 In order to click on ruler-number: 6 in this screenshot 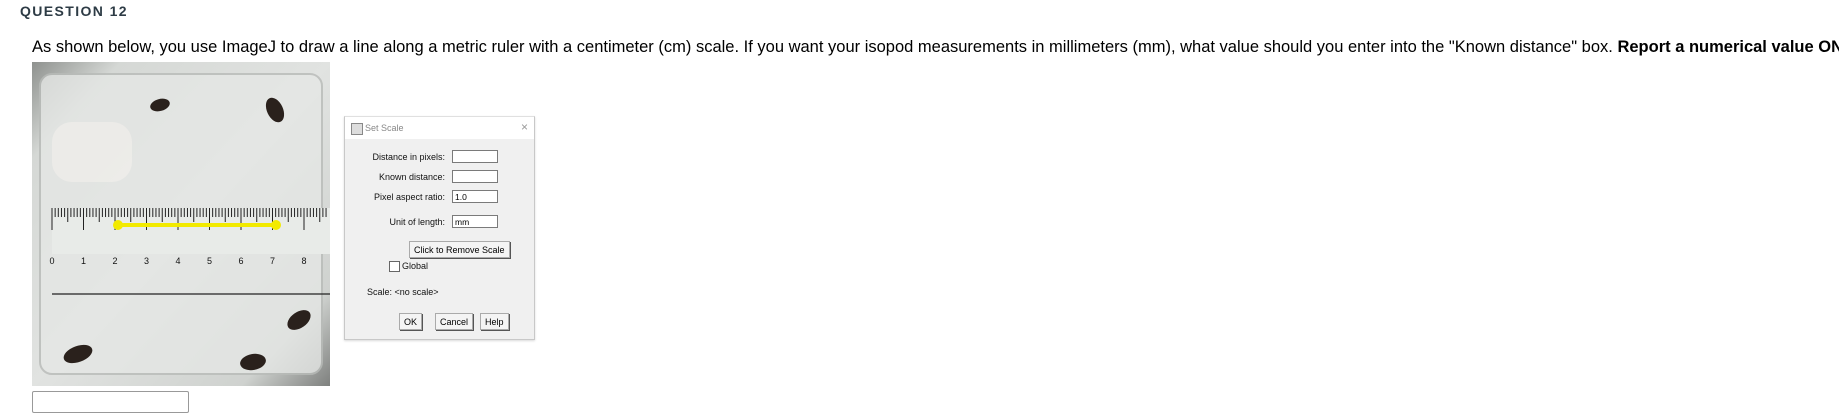, I will do `click(240, 261)`.